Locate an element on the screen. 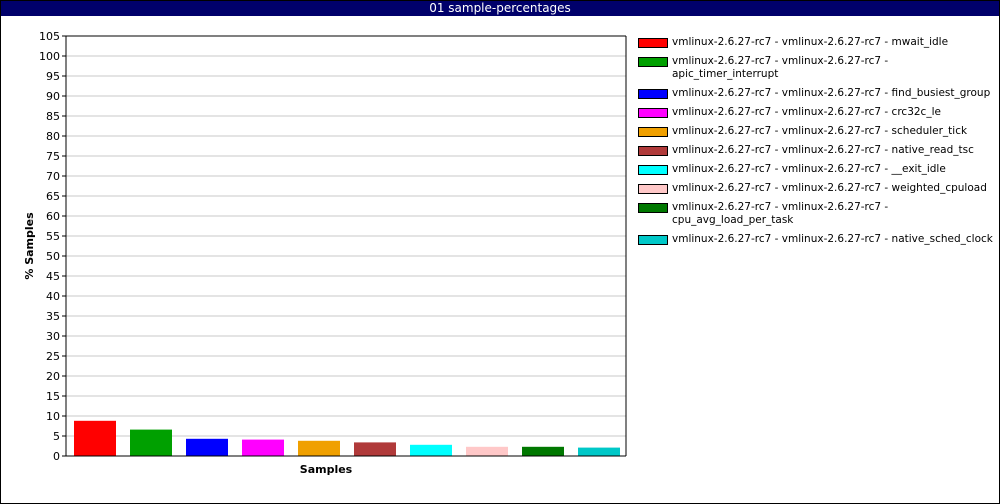  y-tick-label: 75 is located at coordinates (53, 156).